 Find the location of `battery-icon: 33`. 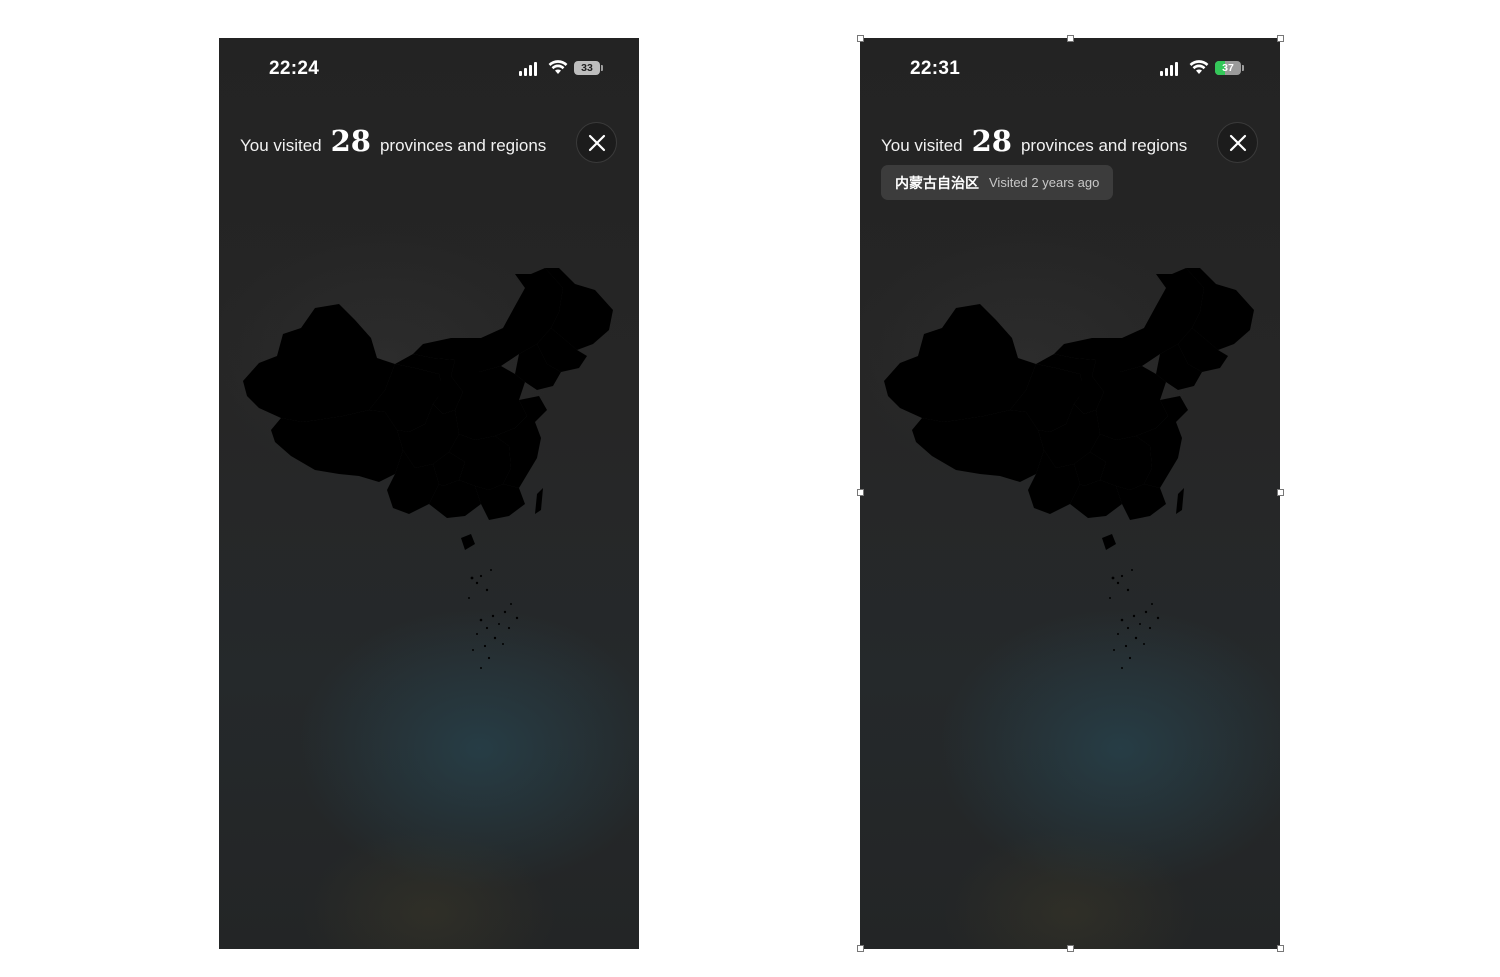

battery-icon: 33 is located at coordinates (588, 68).